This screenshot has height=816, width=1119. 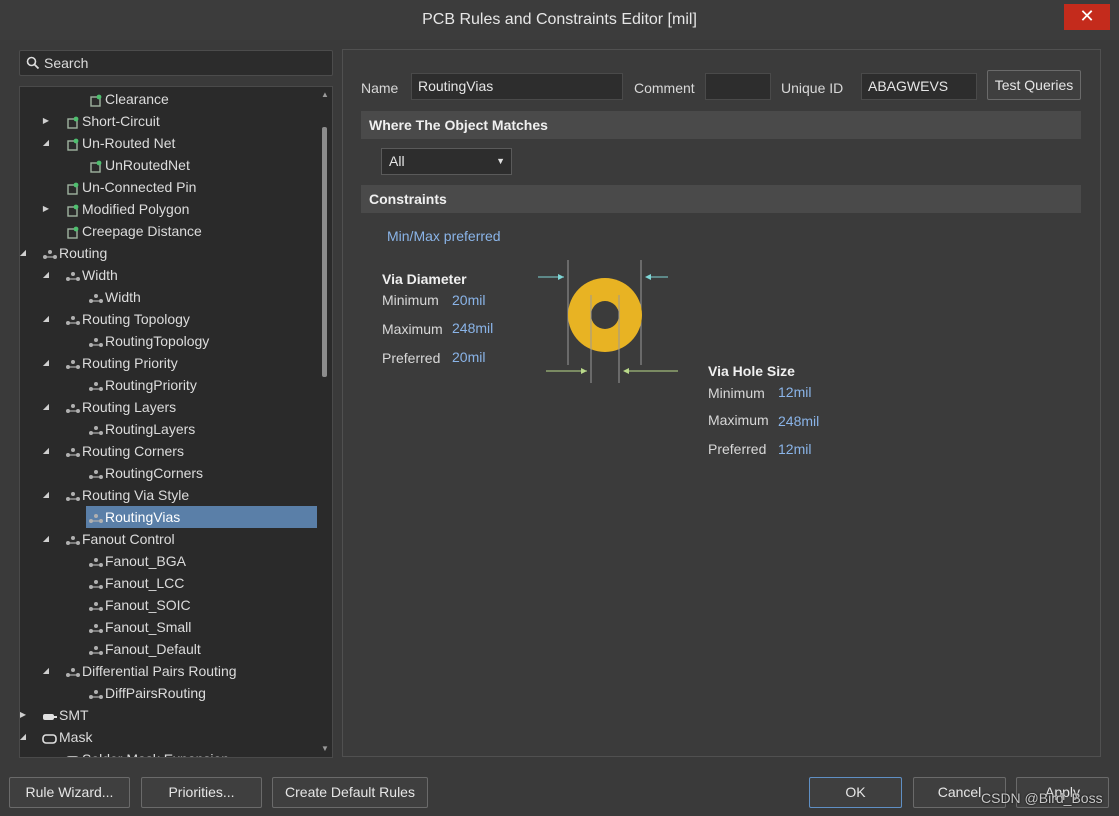 I want to click on tree-item-label: RoutingCorners, so click(x=154, y=473).